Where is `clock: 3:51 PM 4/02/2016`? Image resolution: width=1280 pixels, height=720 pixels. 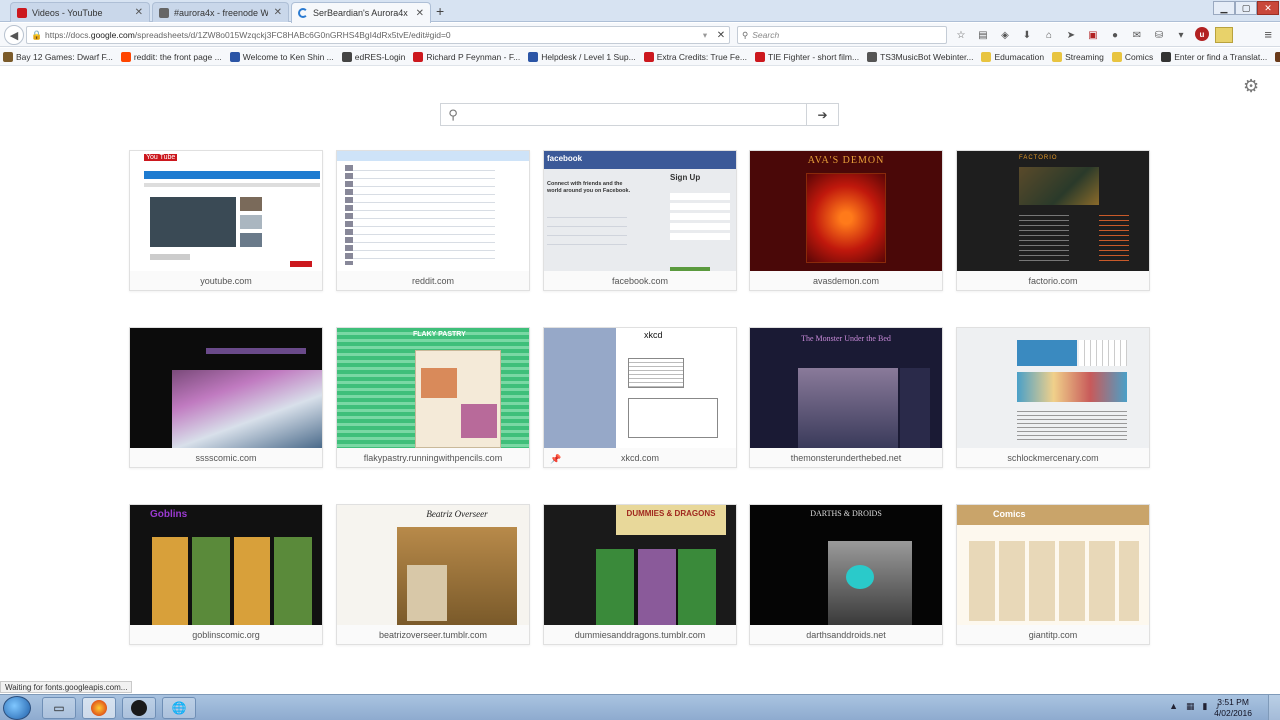
clock: 3:51 PM 4/02/2016 is located at coordinates (1233, 708).